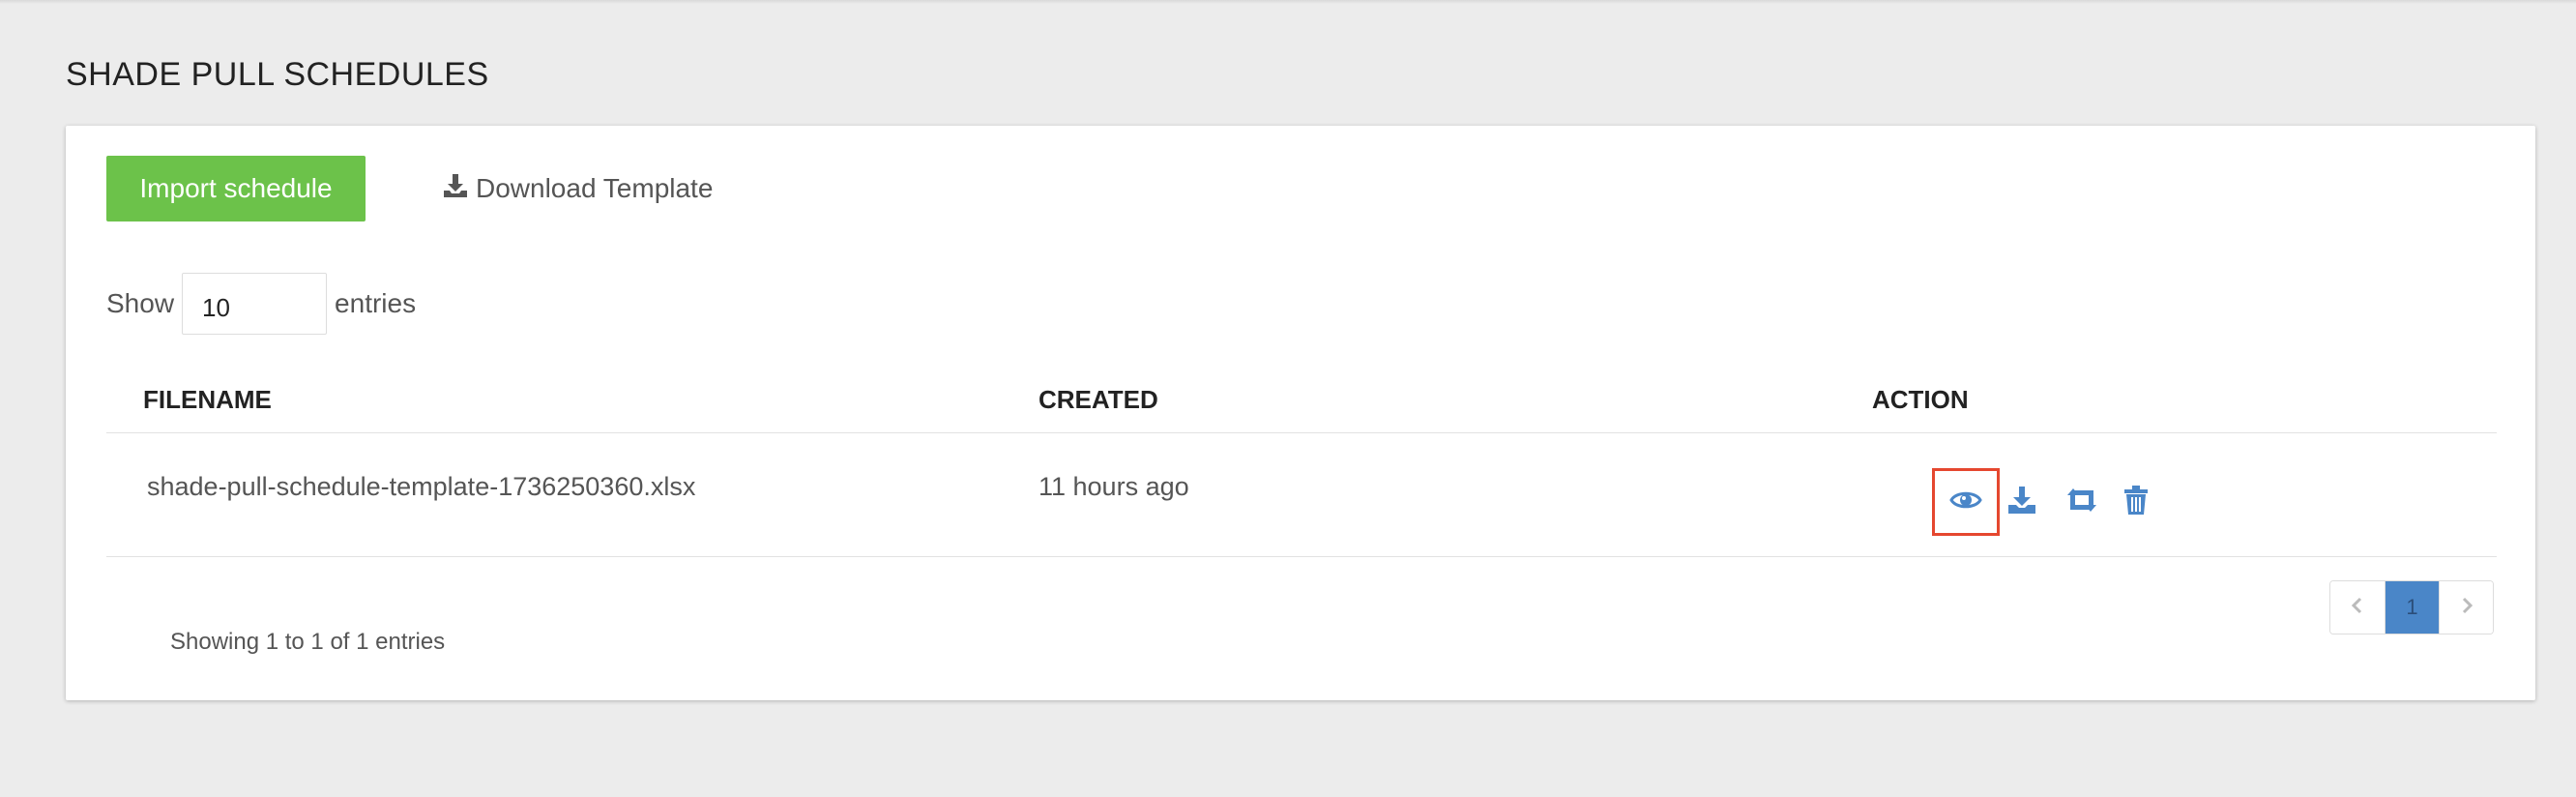  What do you see at coordinates (308, 642) in the screenshot?
I see `table-info: Showing 1 to 1 of 1 entries` at bounding box center [308, 642].